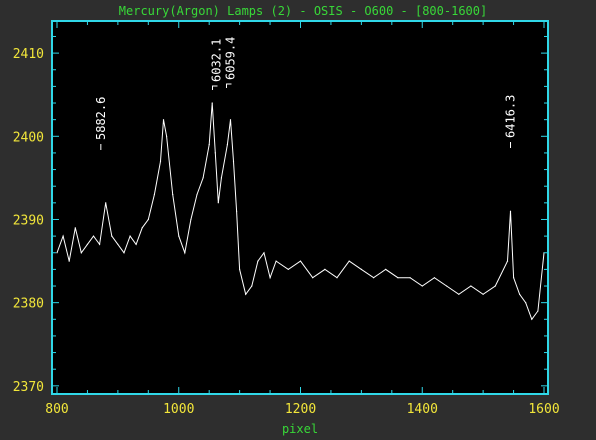 This screenshot has width=596, height=440. What do you see at coordinates (101, 118) in the screenshot?
I see `annotation-label: 5882.6` at bounding box center [101, 118].